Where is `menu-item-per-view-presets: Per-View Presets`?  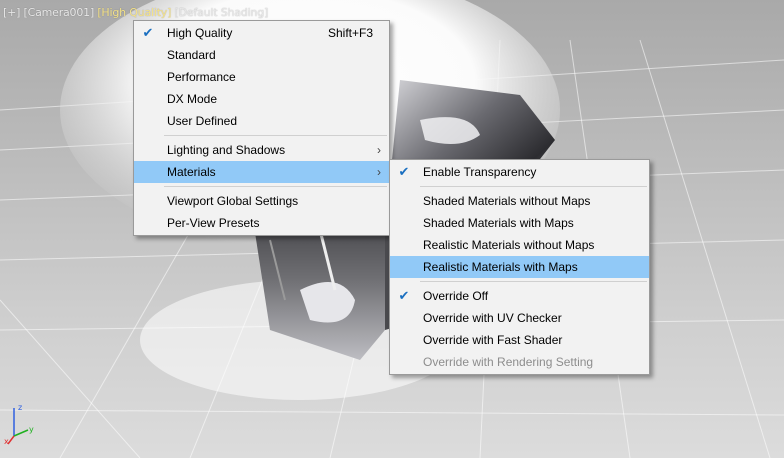 menu-item-per-view-presets: Per-View Presets is located at coordinates (261, 223).